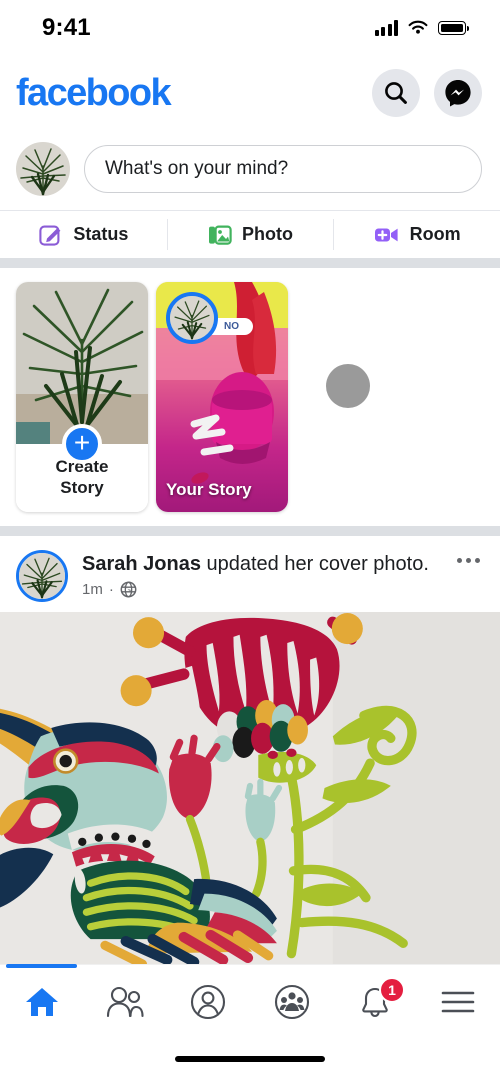 The width and height of the screenshot is (500, 1080). I want to click on room-video-icon, so click(386, 234).